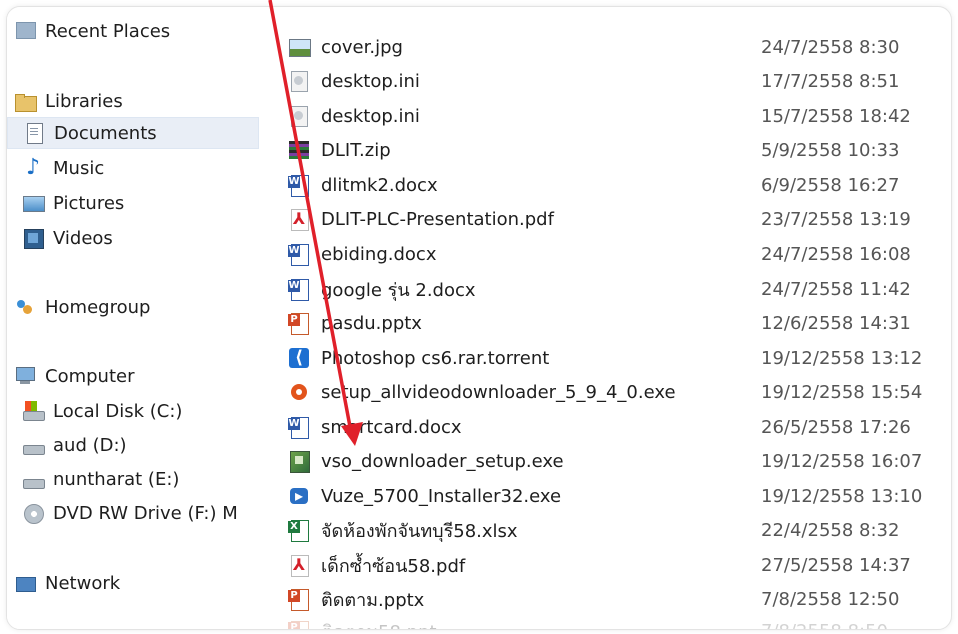 The height and width of the screenshot is (634, 958). What do you see at coordinates (830, 599) in the screenshot?
I see `file-date-modified: 7/8/2558 12:50` at bounding box center [830, 599].